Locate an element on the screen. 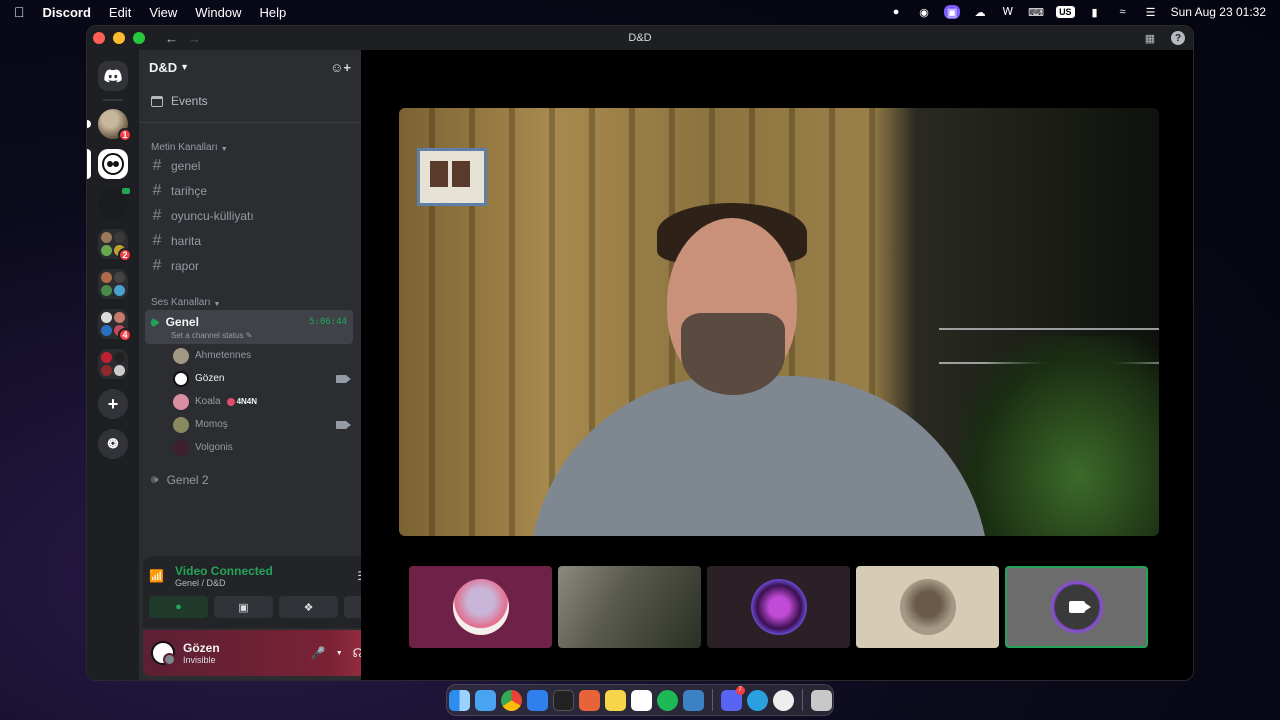 This screenshot has height=720, width=1280. control-center-icon: ☰ is located at coordinates (1151, 12).